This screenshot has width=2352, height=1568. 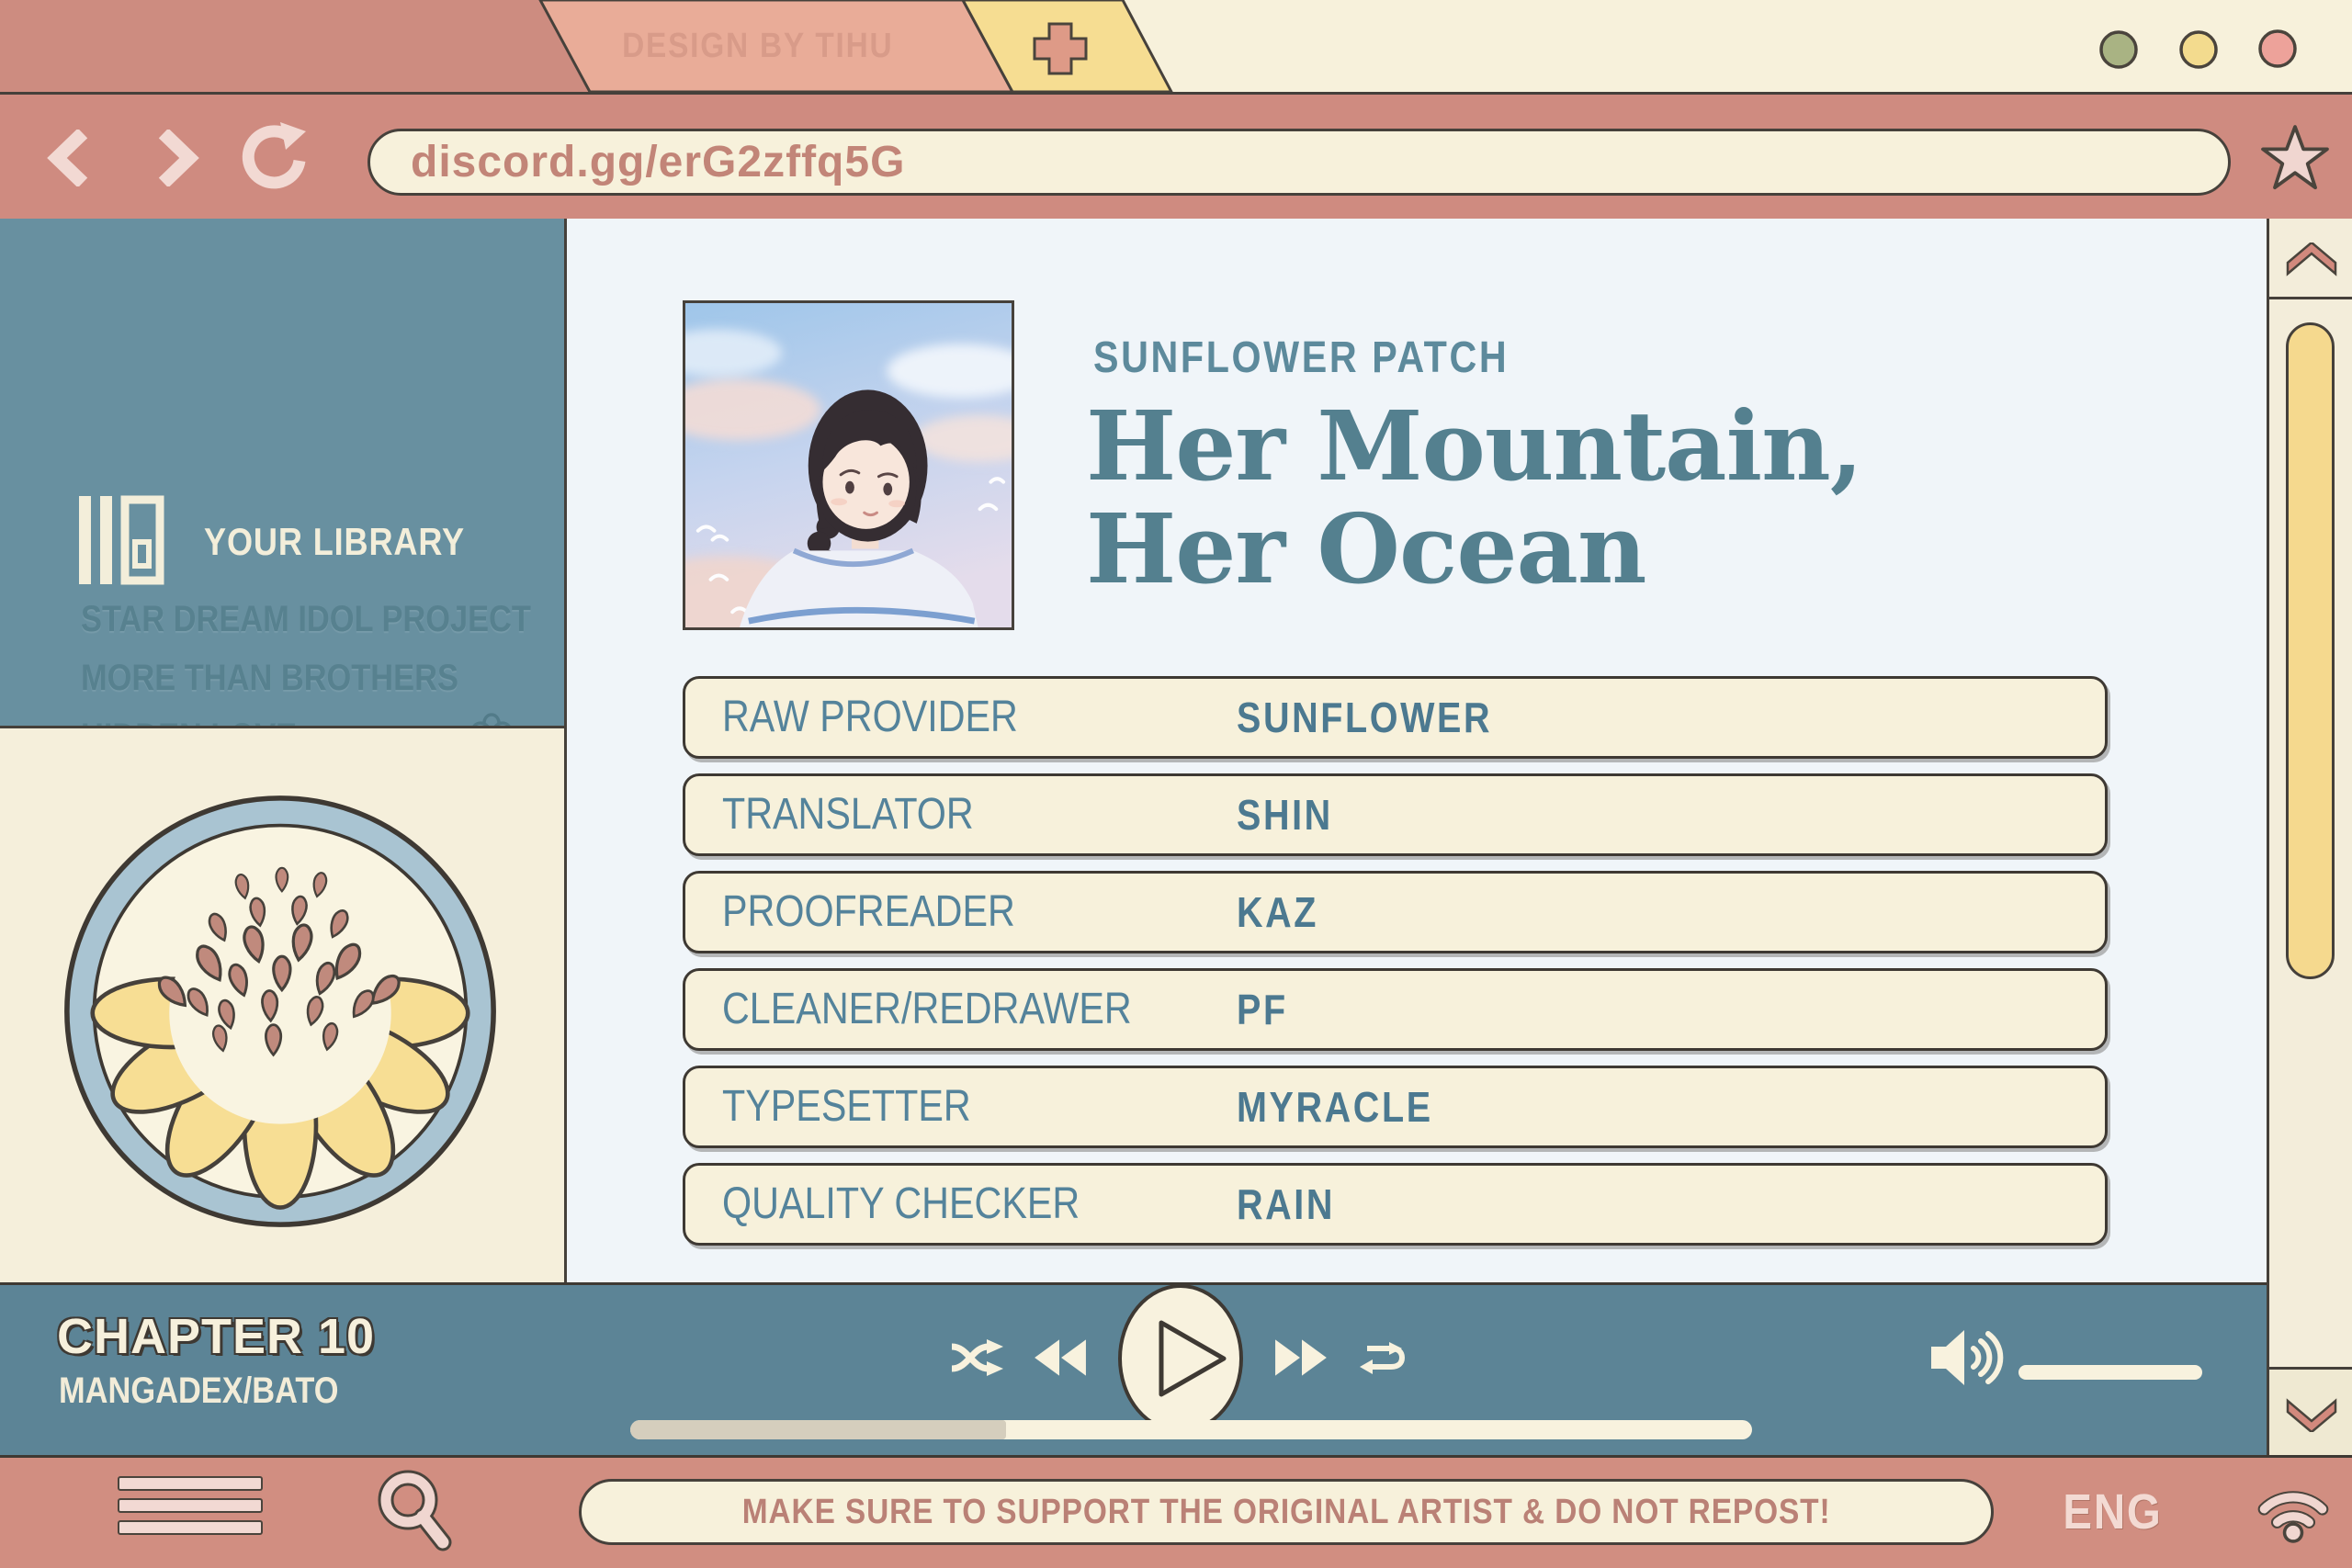 I want to click on fast-forward-icon, so click(x=1301, y=1358).